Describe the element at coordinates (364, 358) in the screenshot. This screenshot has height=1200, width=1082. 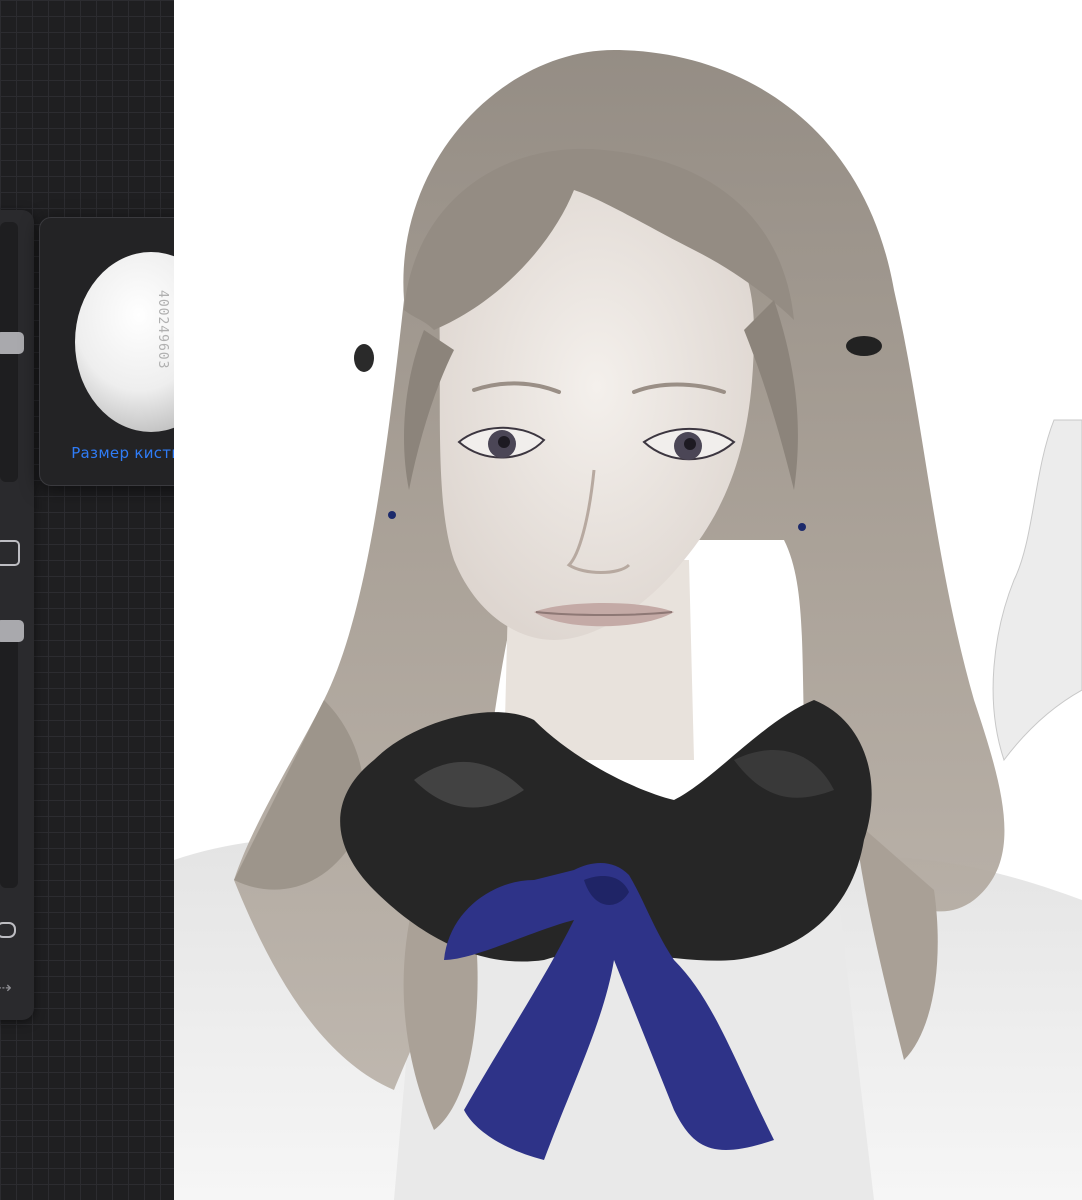
I see `hair-clip-left` at that location.